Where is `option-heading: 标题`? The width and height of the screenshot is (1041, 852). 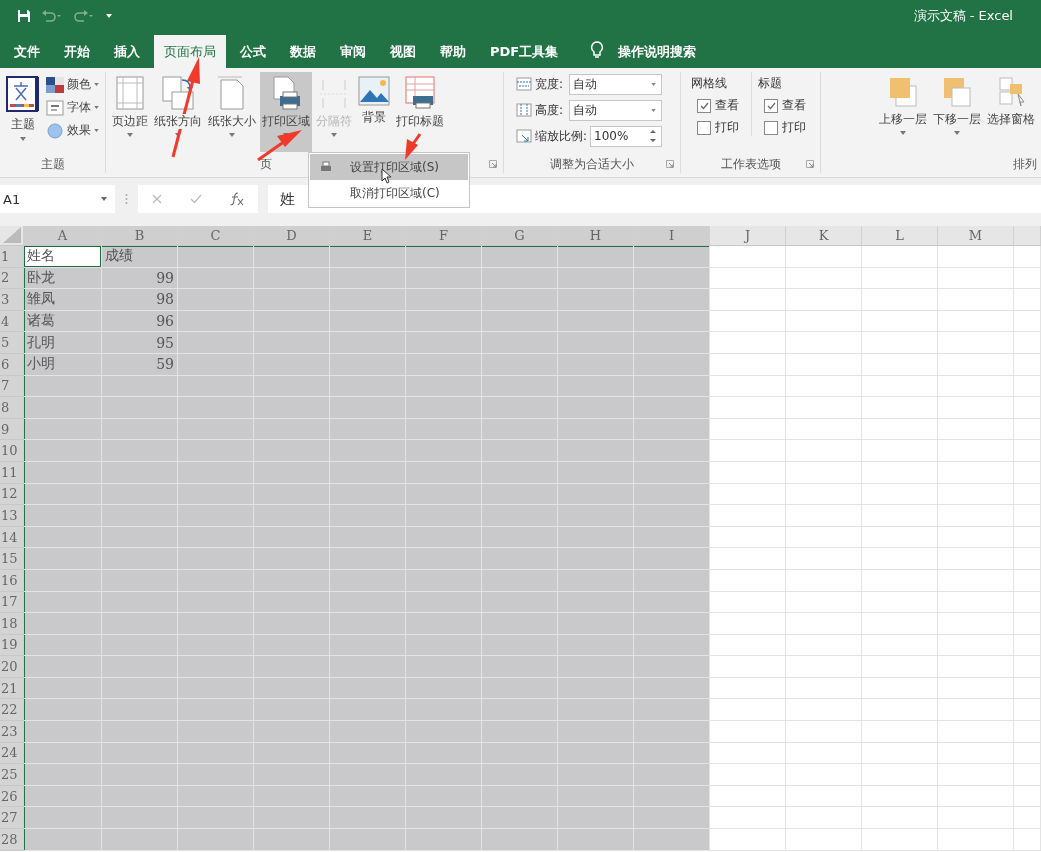 option-heading: 标题 is located at coordinates (771, 83).